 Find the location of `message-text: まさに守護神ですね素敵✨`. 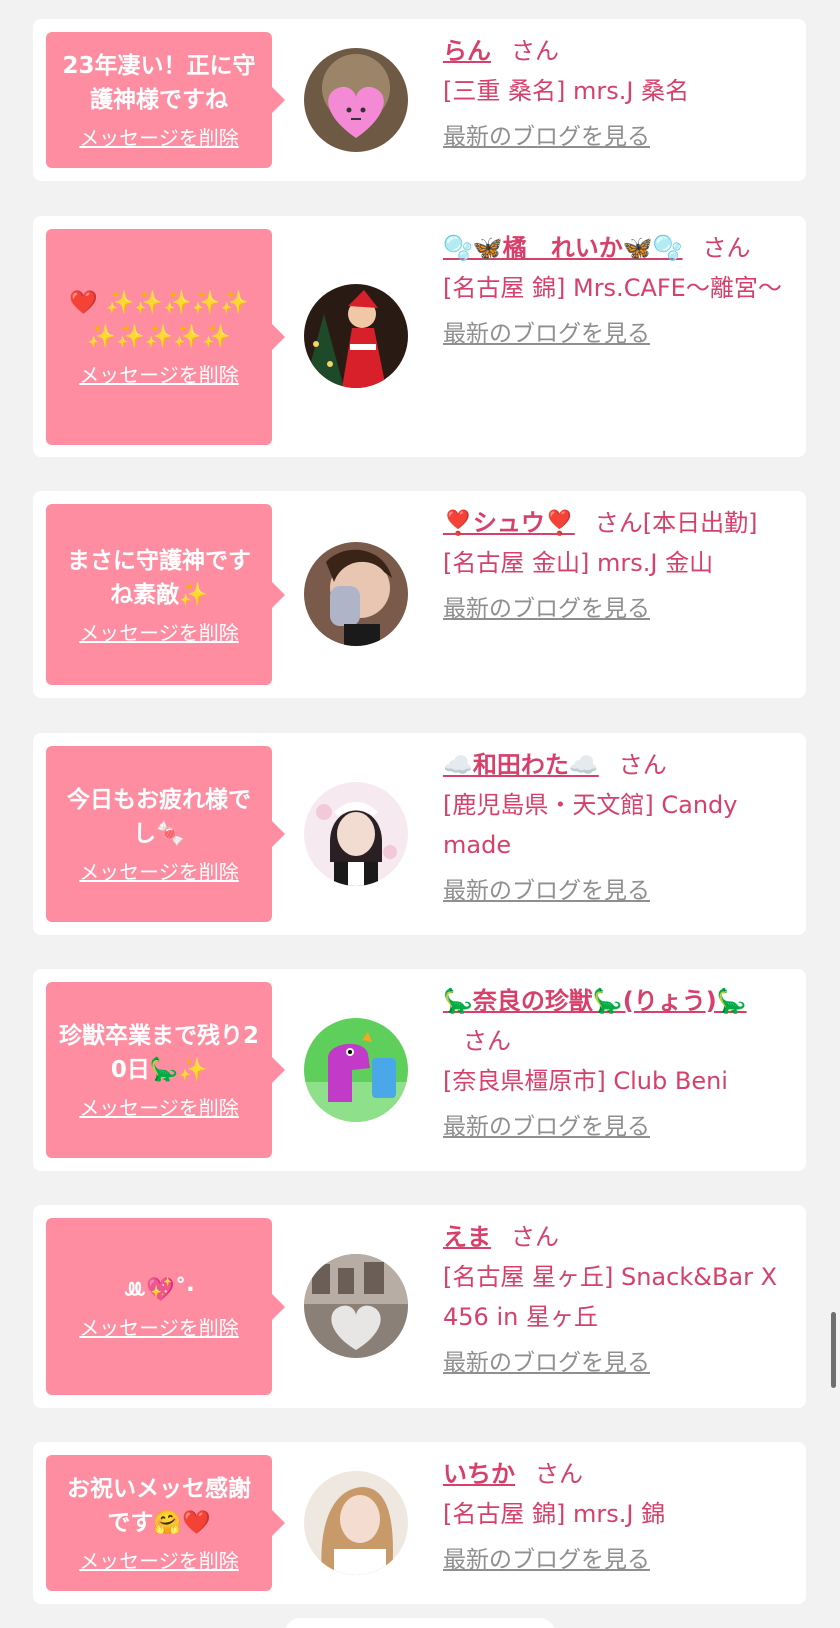

message-text: まさに守護神ですね素敵✨ is located at coordinates (159, 577).